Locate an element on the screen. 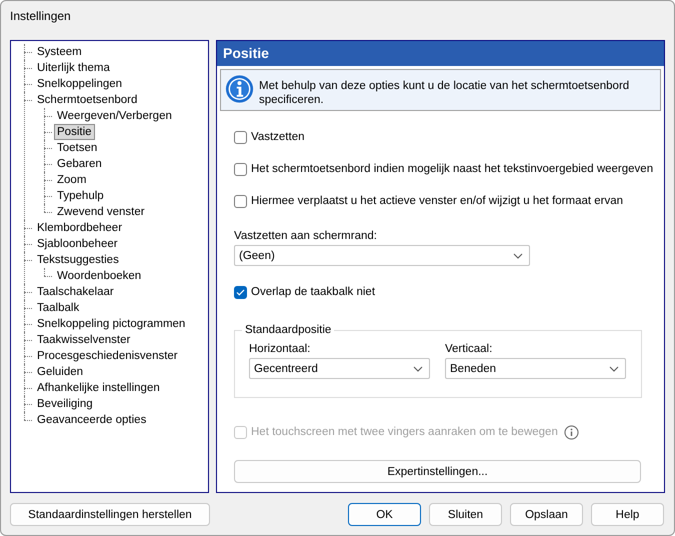 This screenshot has height=536, width=675. tree-item: Gebaren is located at coordinates (79, 164).